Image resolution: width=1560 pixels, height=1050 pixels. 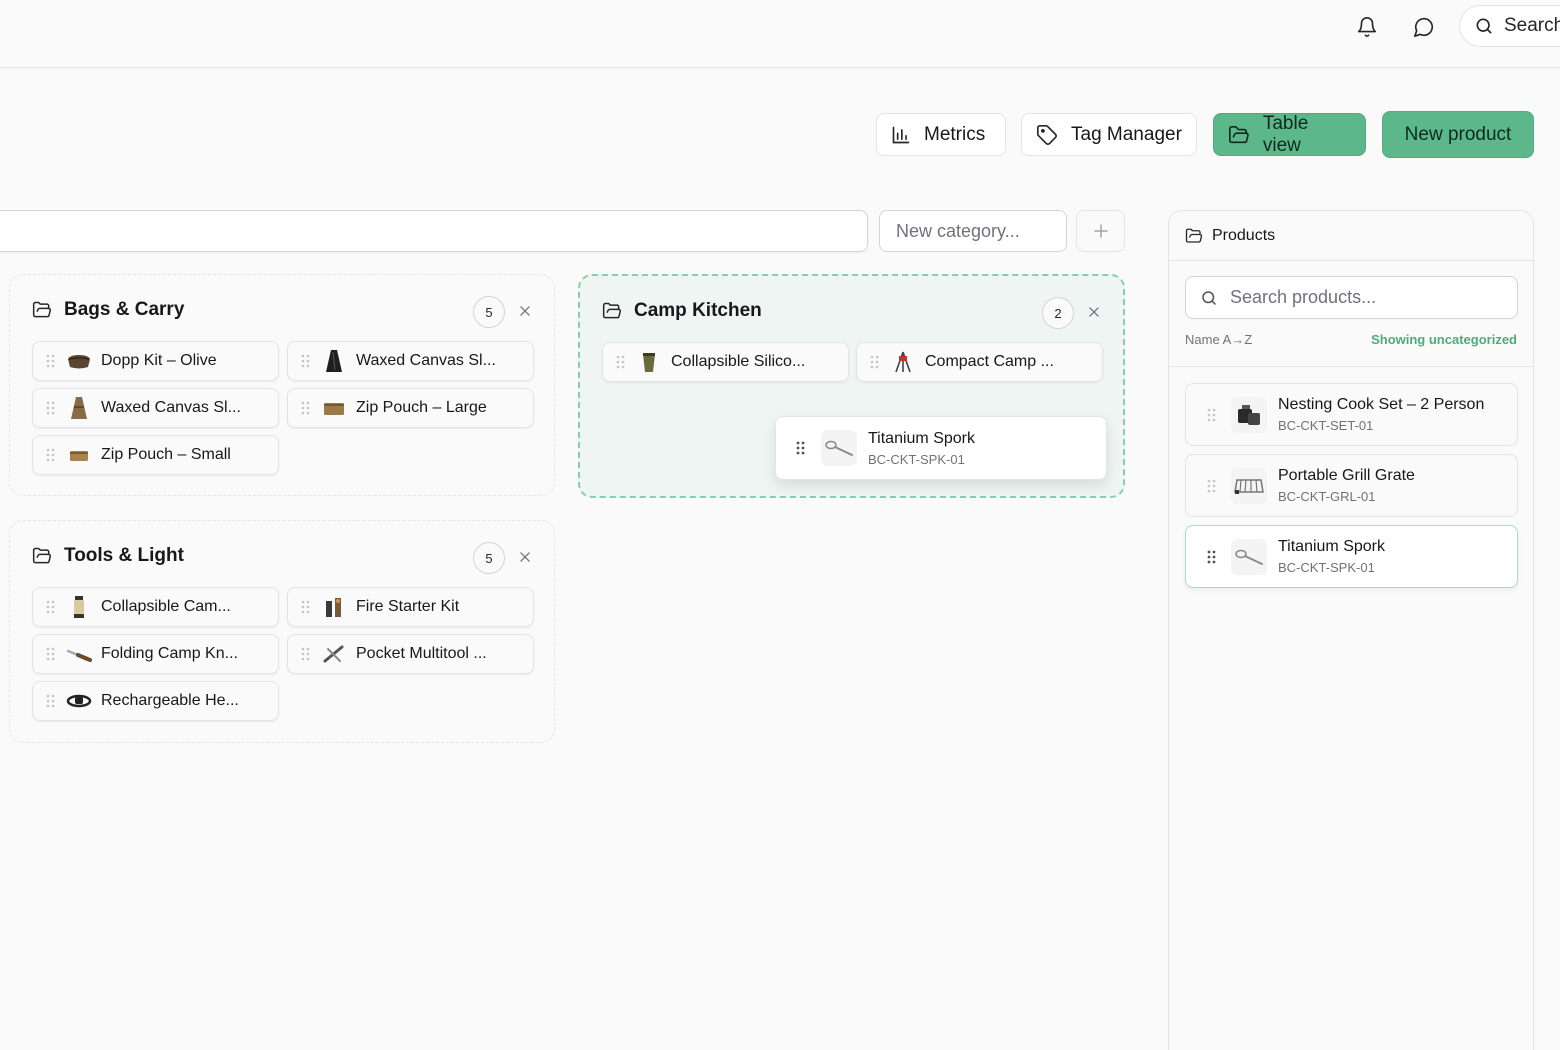 I want to click on table-view-button: Table view, so click(x=1289, y=134).